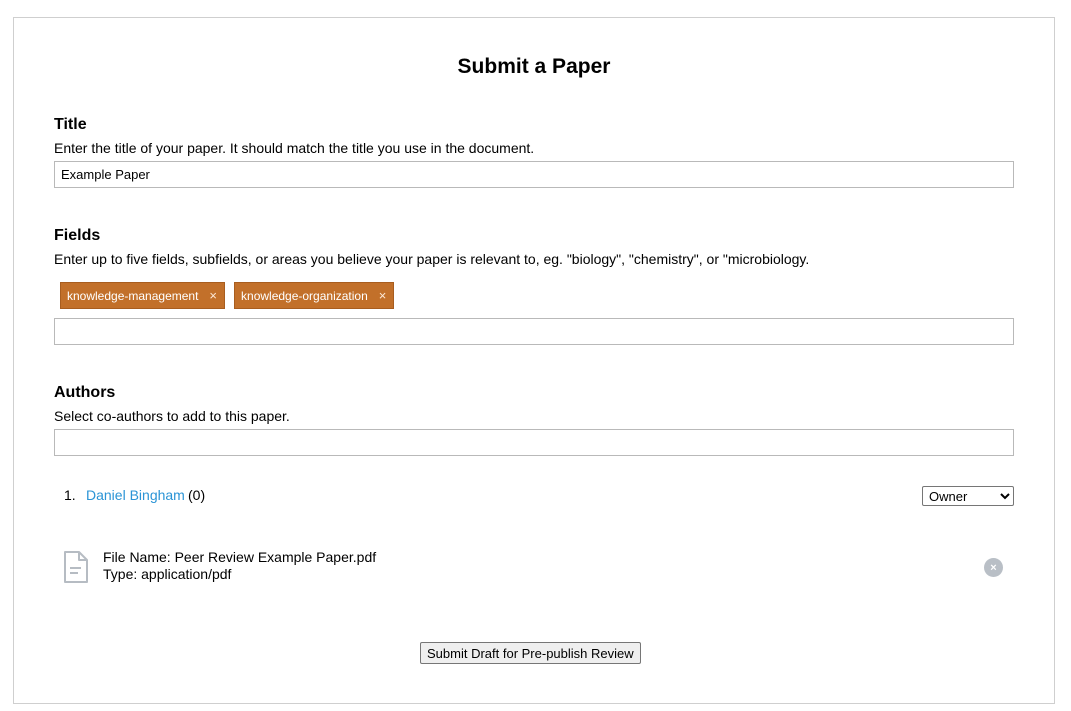 Image resolution: width=1071 pixels, height=711 pixels. What do you see at coordinates (968, 496) in the screenshot?
I see `author-role-select: Owner` at bounding box center [968, 496].